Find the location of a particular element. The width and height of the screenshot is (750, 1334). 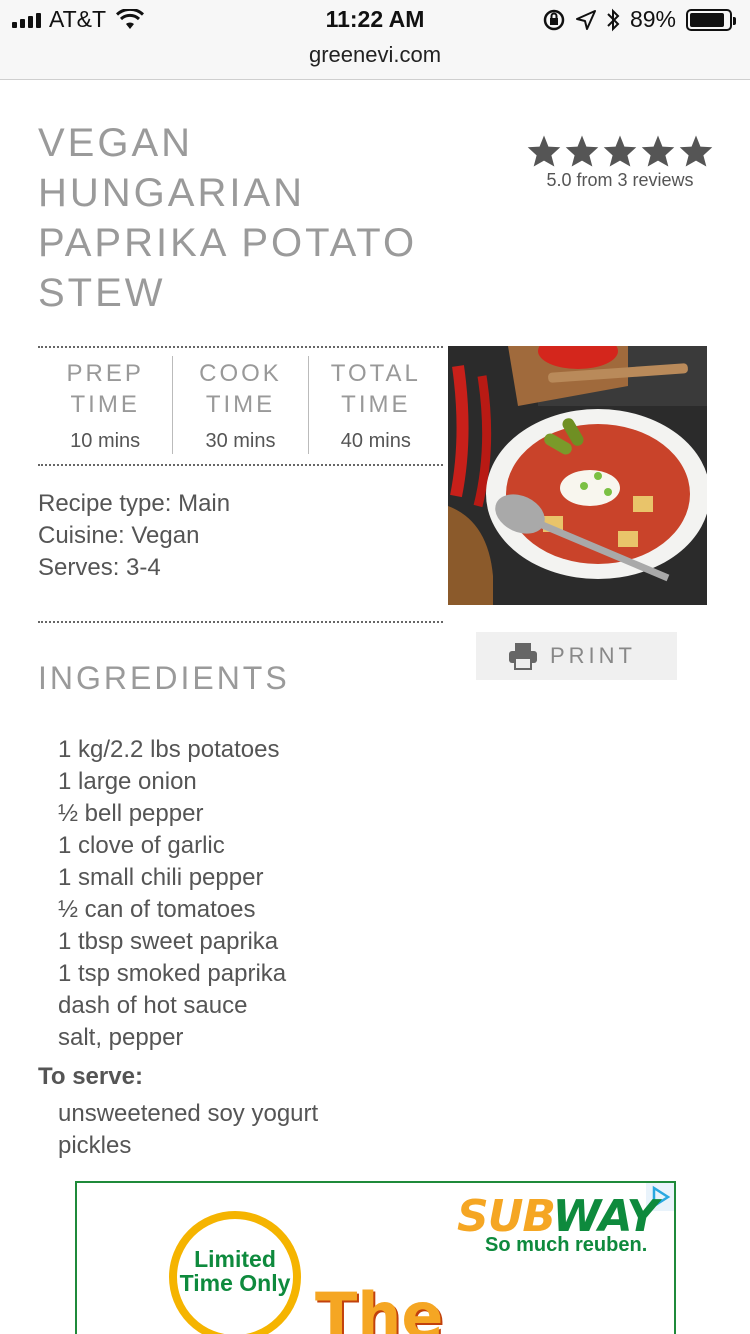

prep-time: PREP TIME 10 mins is located at coordinates (106, 405).